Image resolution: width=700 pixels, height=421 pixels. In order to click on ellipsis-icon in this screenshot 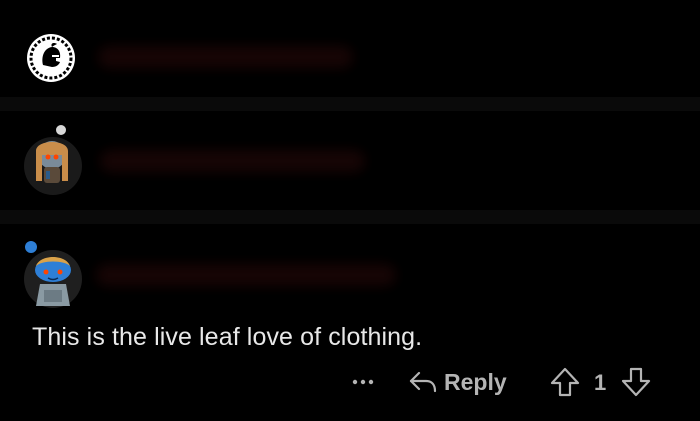, I will do `click(363, 382)`.